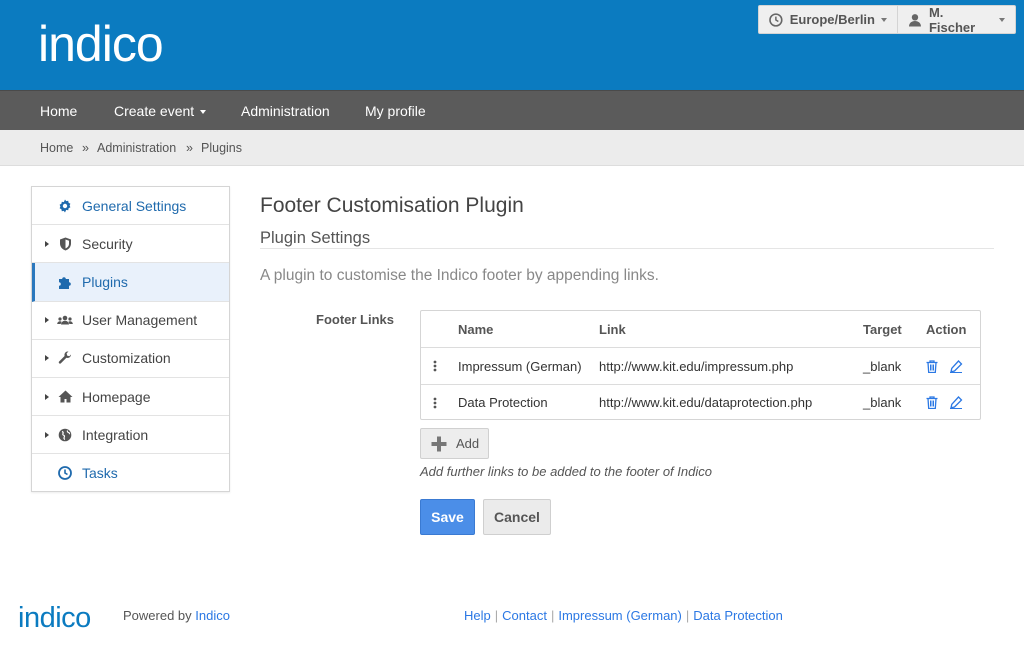 This screenshot has height=655, width=1024. I want to click on timezone-label: Europe/Berlin, so click(832, 19).